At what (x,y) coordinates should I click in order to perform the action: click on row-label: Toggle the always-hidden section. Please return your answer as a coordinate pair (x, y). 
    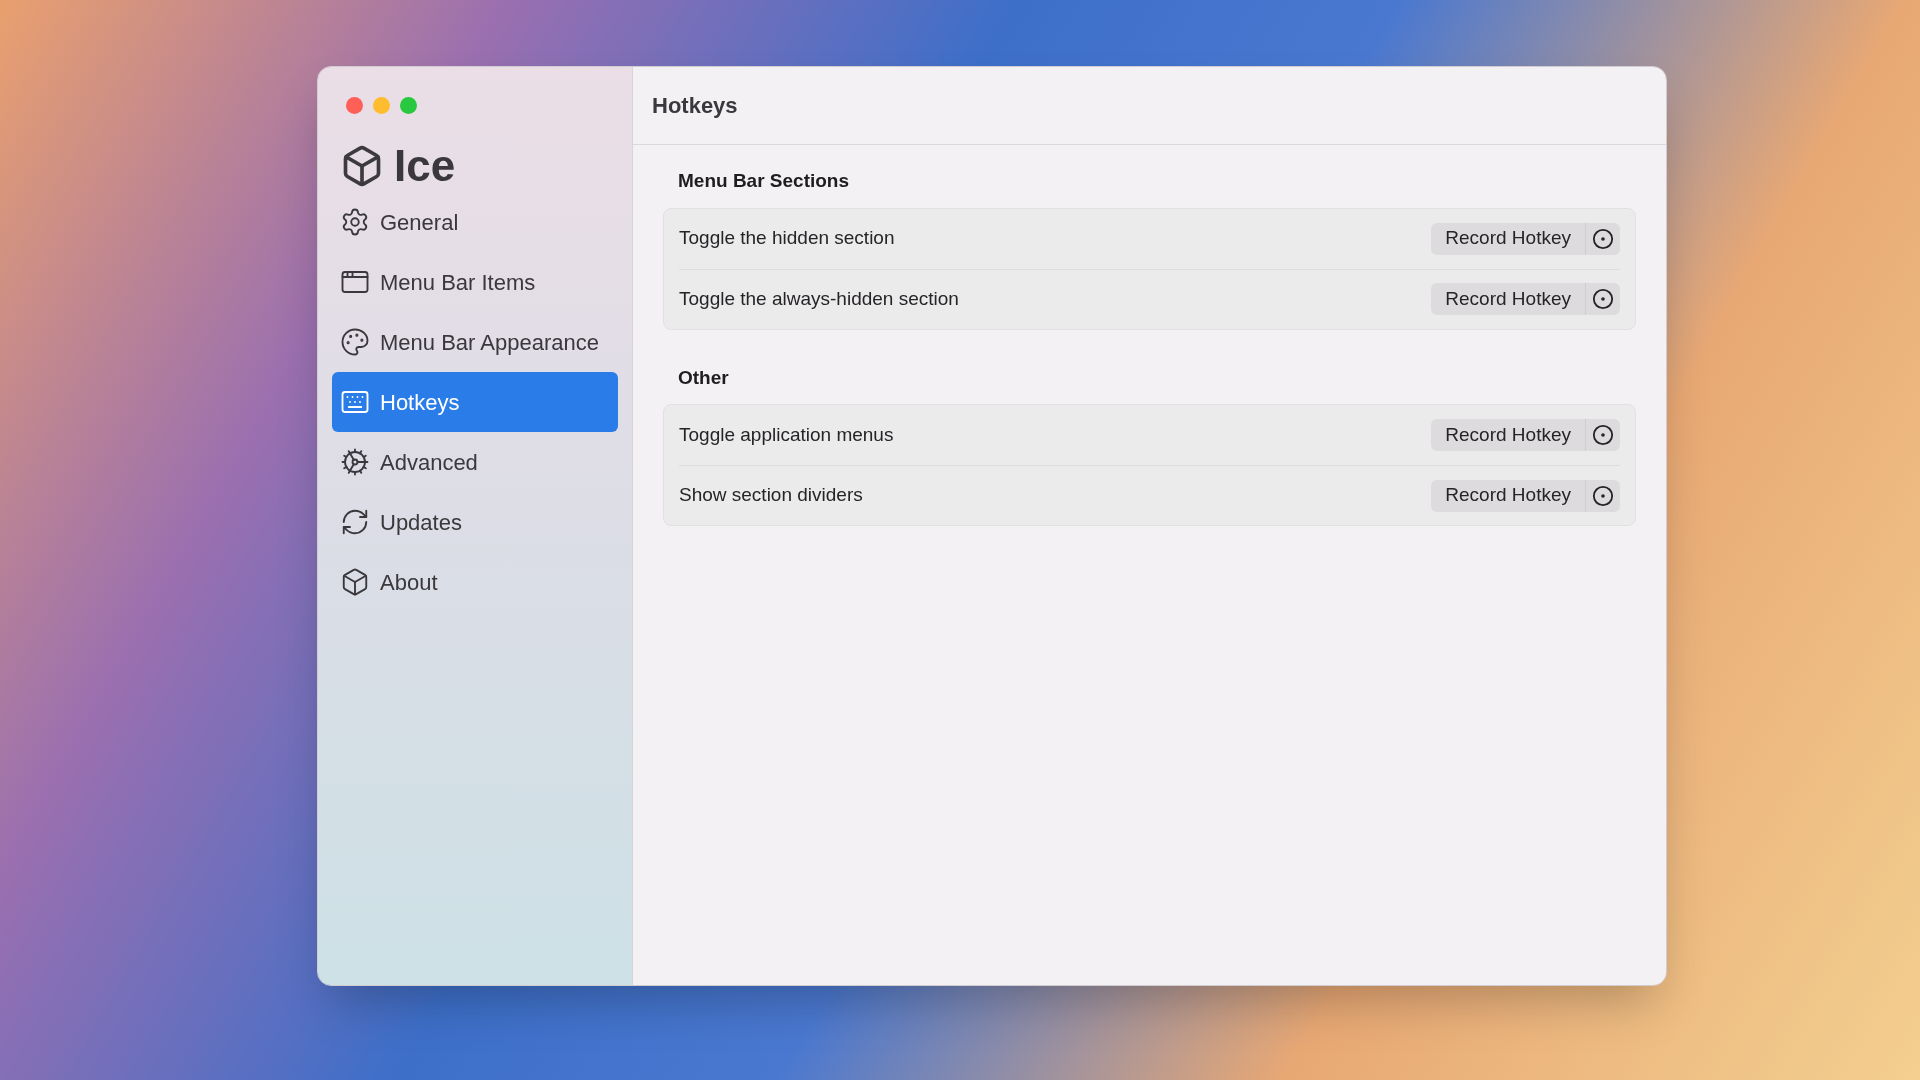
    Looking at the image, I should click on (819, 298).